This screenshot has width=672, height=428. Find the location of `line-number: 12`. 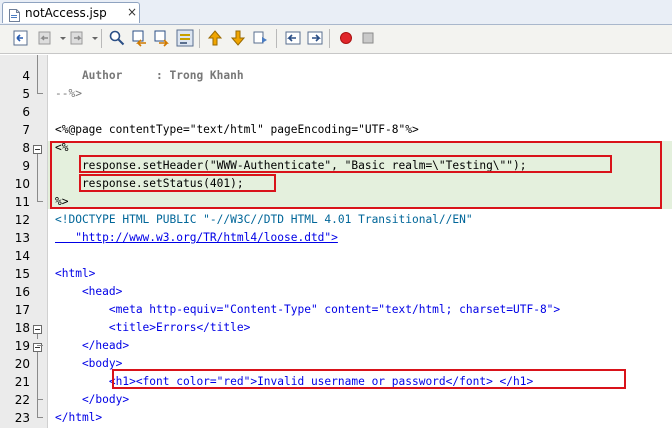

line-number: 12 is located at coordinates (22, 220).